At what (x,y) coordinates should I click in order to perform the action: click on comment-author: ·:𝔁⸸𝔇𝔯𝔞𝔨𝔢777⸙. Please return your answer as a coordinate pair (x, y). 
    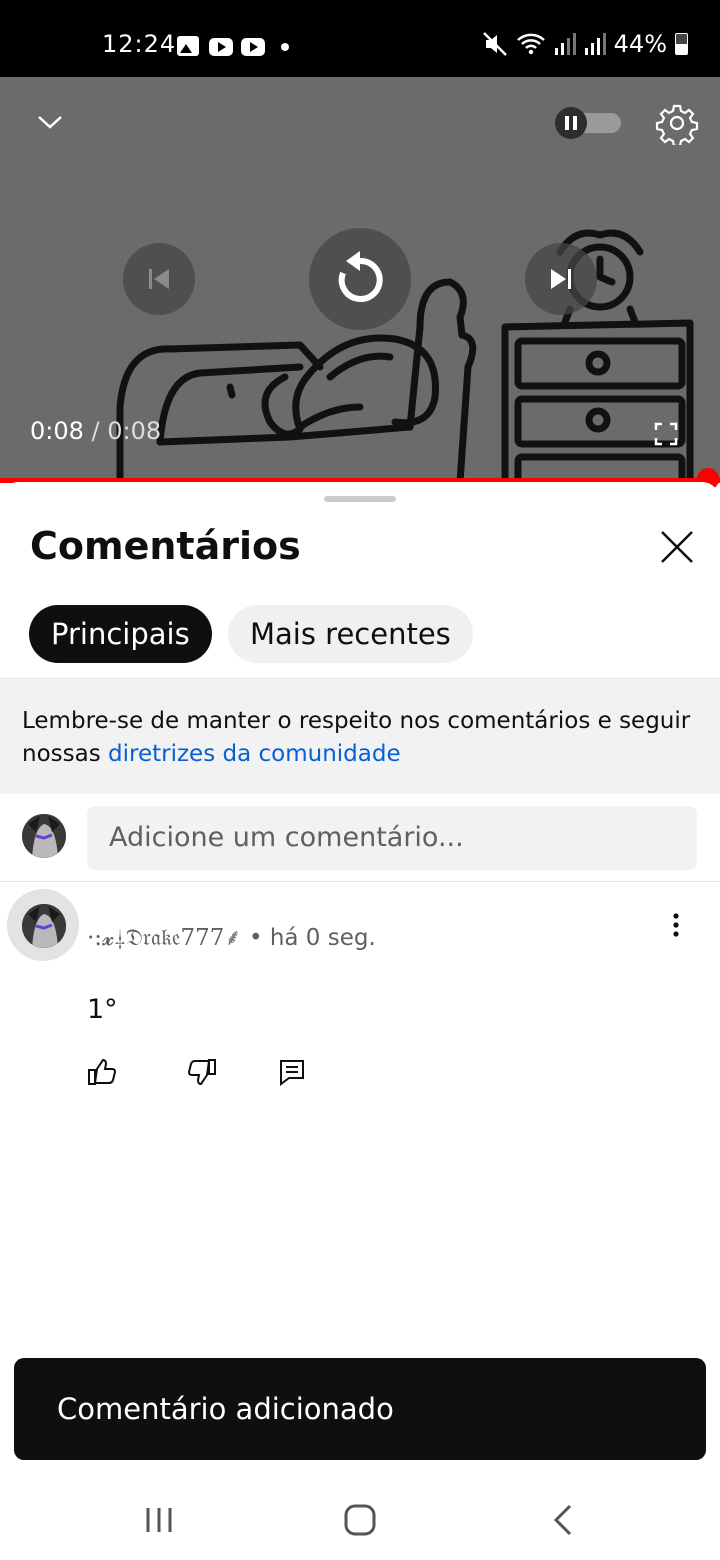
    Looking at the image, I should click on (164, 938).